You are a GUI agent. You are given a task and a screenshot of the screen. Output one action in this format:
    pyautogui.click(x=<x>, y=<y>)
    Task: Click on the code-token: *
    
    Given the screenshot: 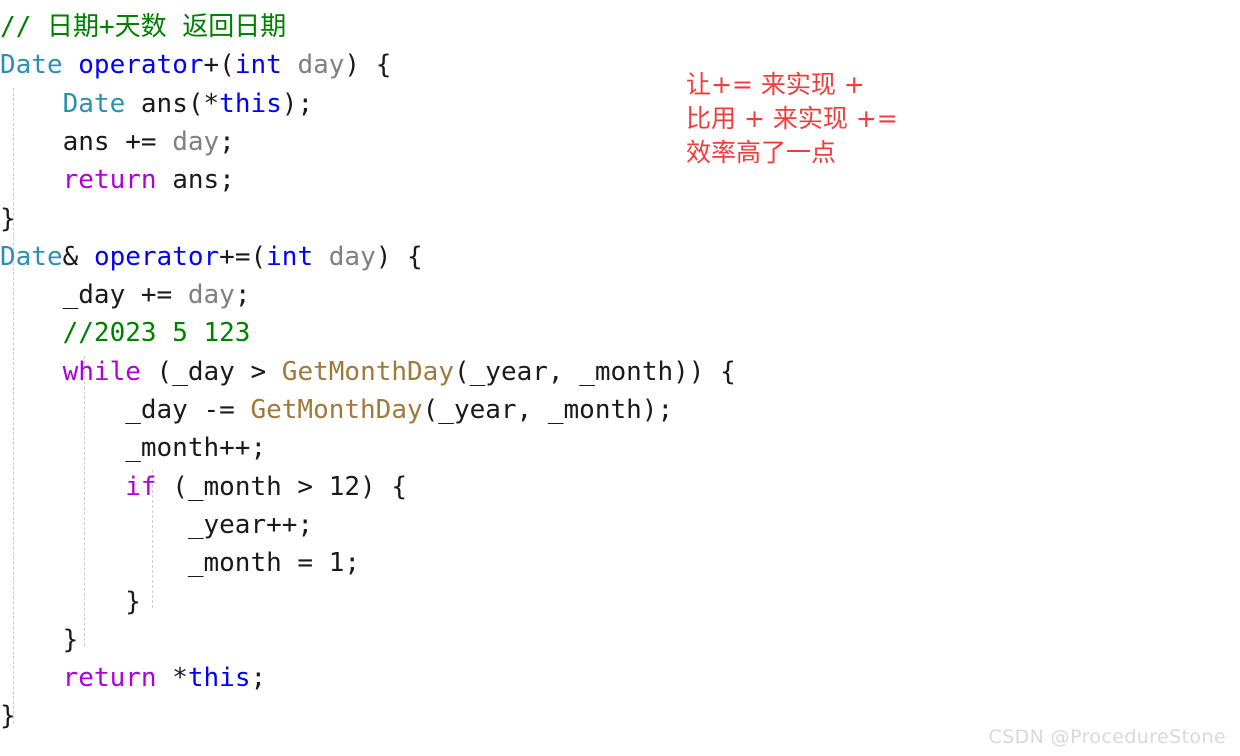 What is the action you would take?
    pyautogui.click(x=172, y=678)
    